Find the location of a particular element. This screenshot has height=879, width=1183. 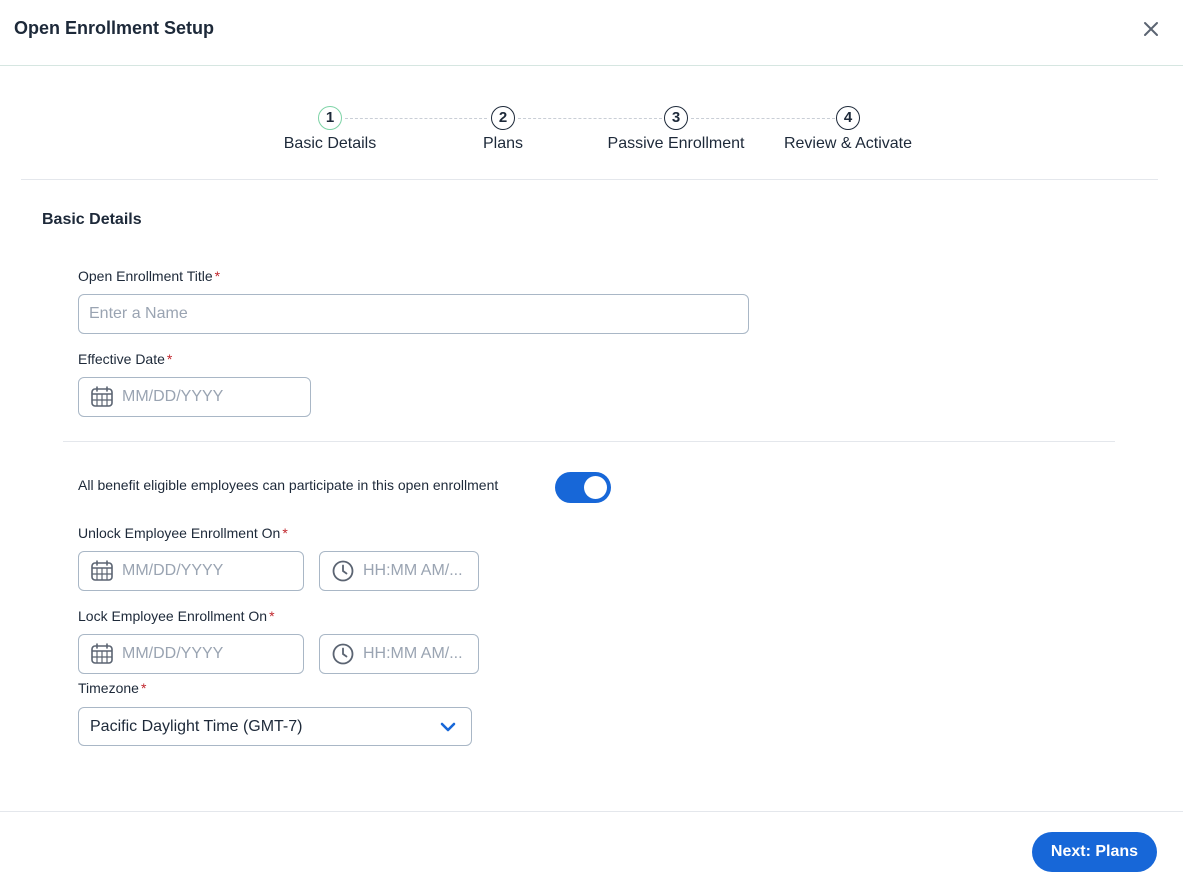

lock-date-input is located at coordinates (191, 654).